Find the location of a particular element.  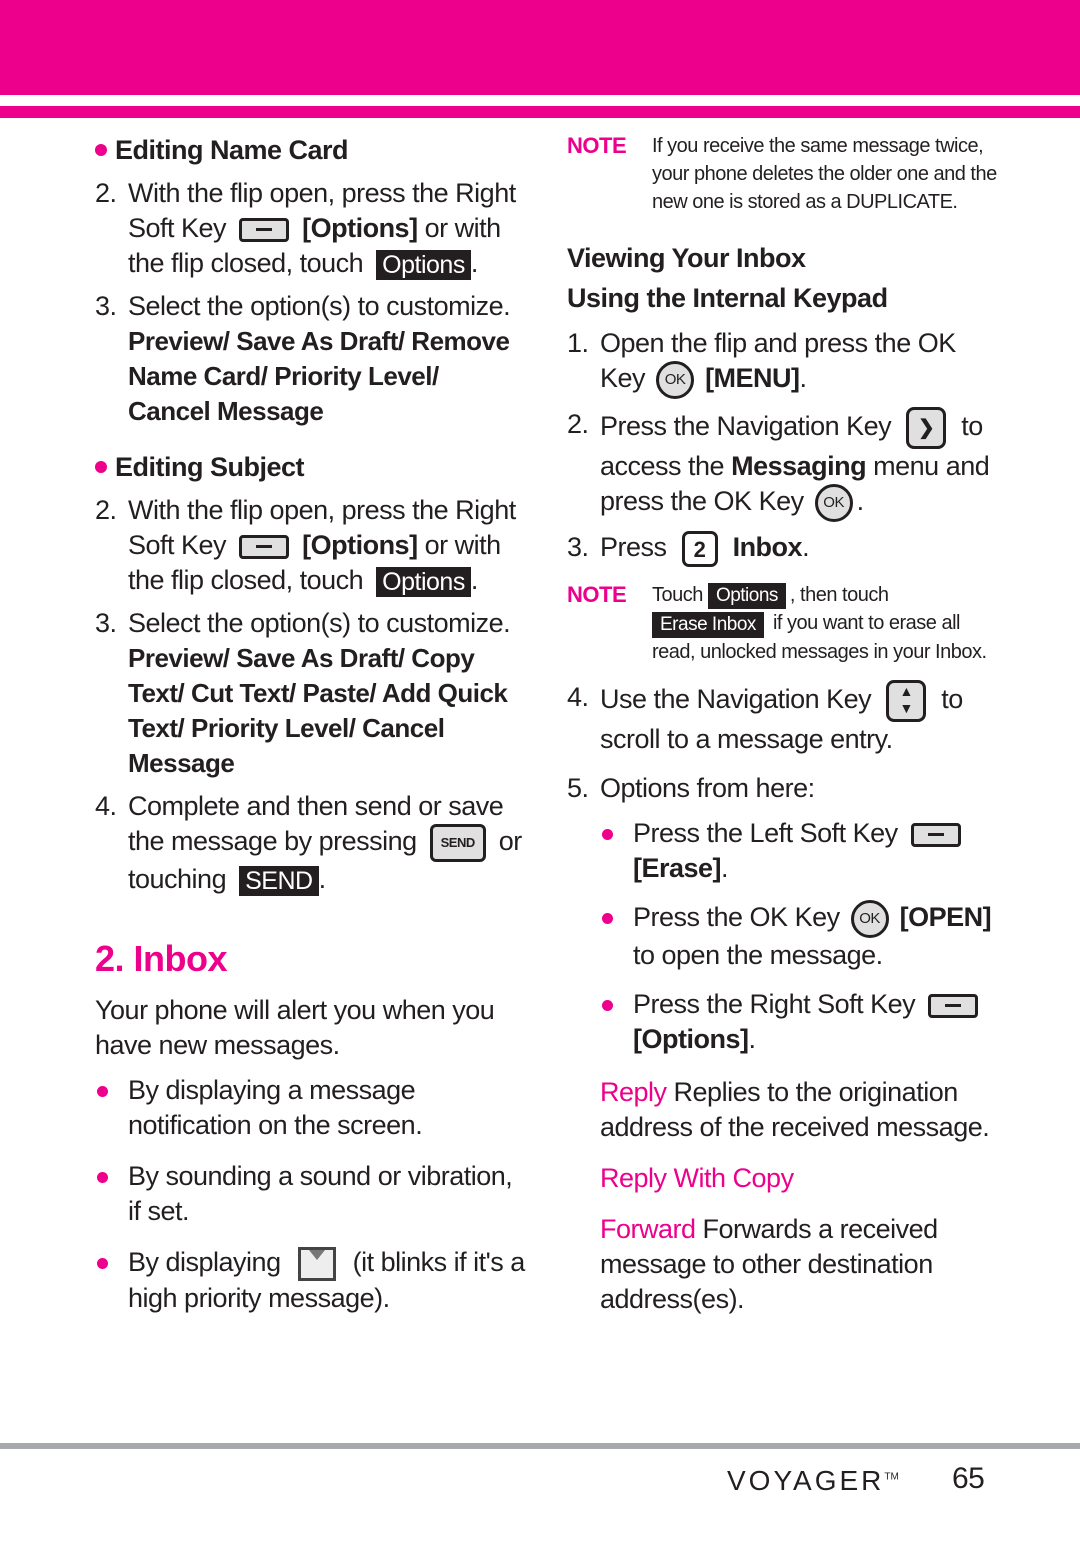

options-button-icon: Options is located at coordinates (423, 581).